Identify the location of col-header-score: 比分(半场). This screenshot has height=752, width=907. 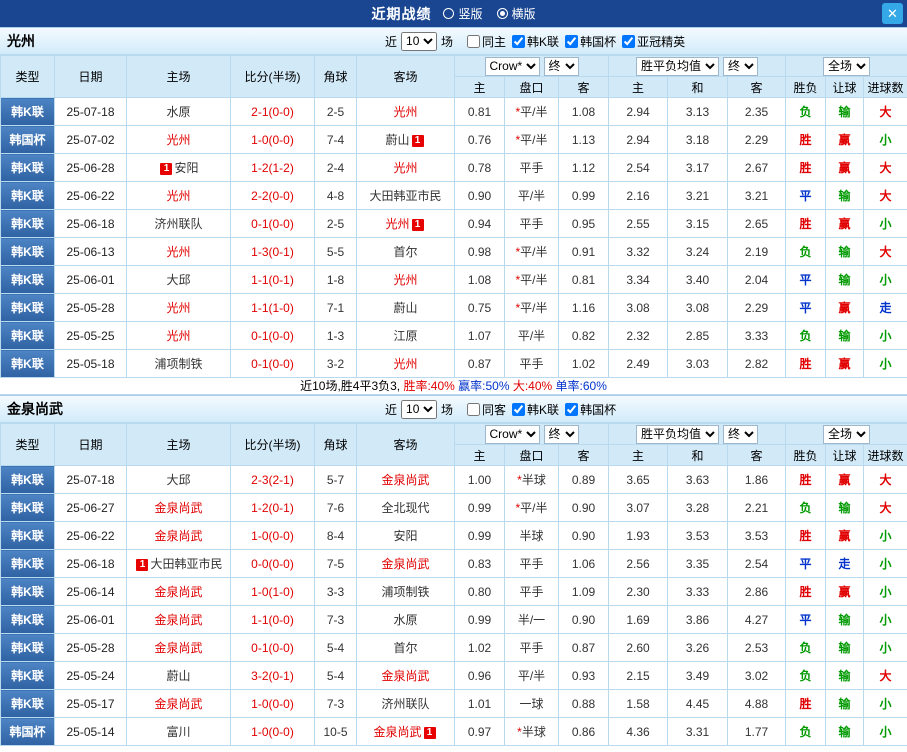
(272, 76).